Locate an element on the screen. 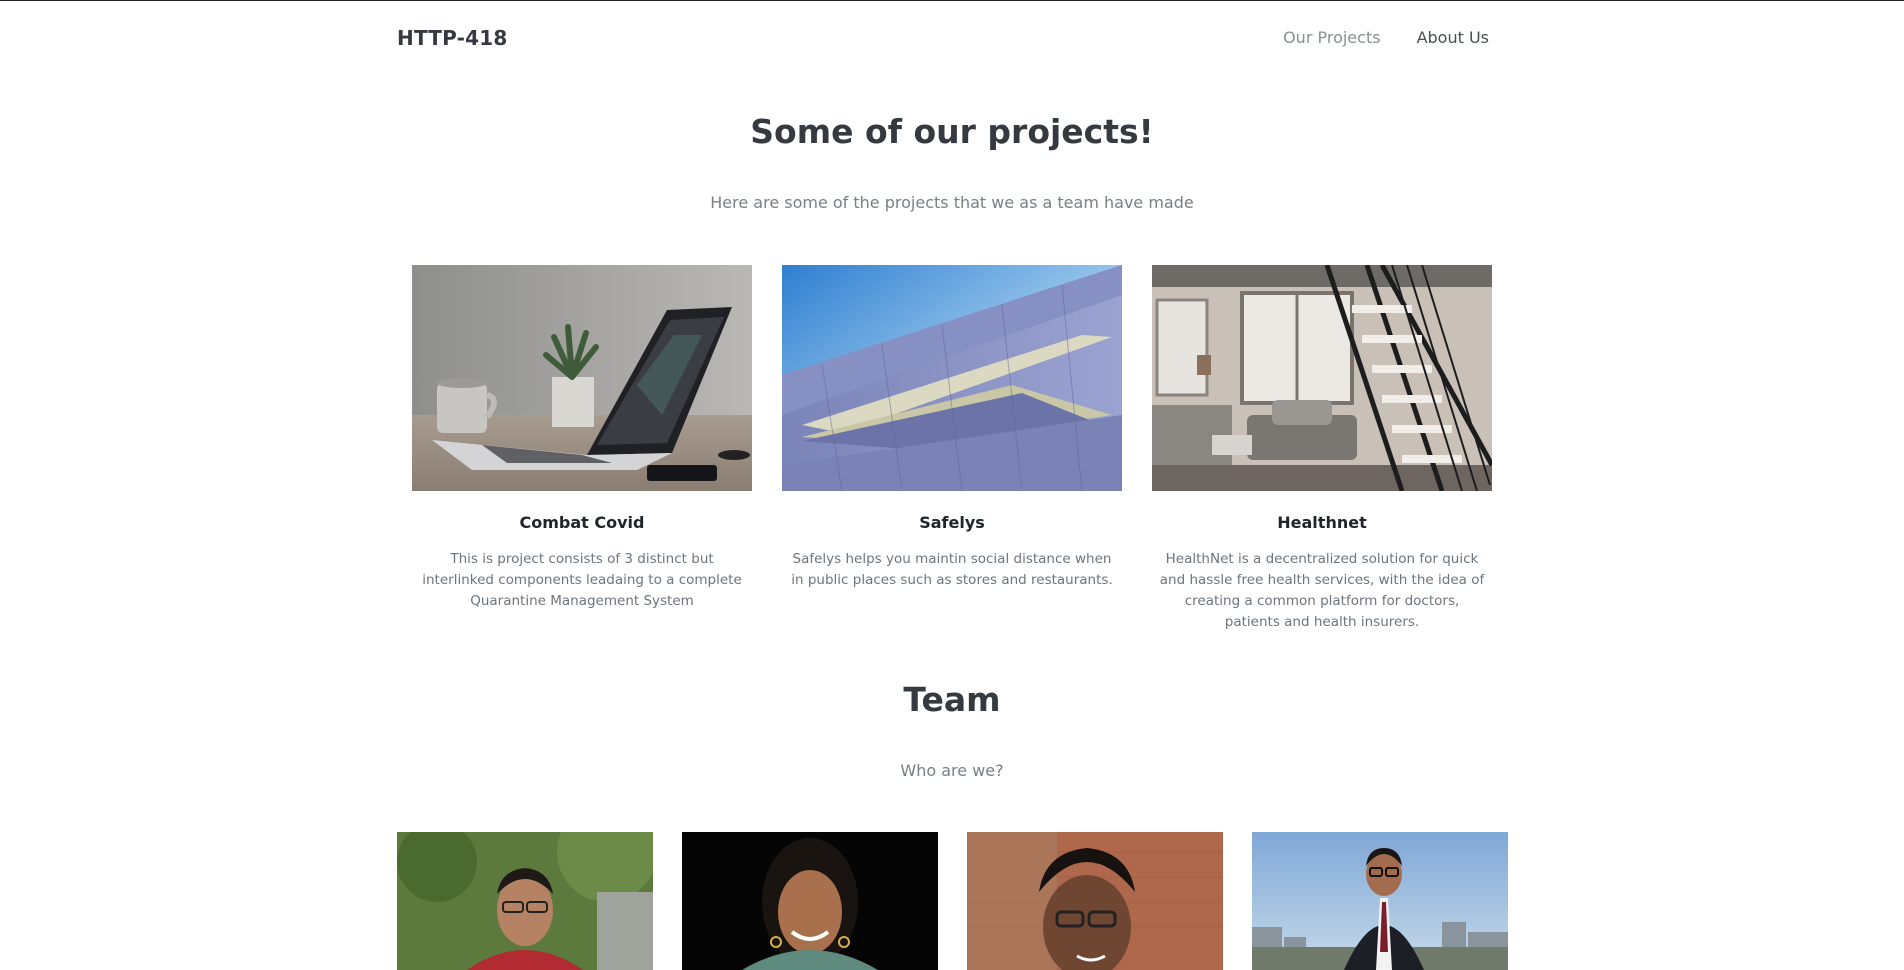 The image size is (1904, 970). nav-link-our-projects: Our Projects is located at coordinates (1331, 37).